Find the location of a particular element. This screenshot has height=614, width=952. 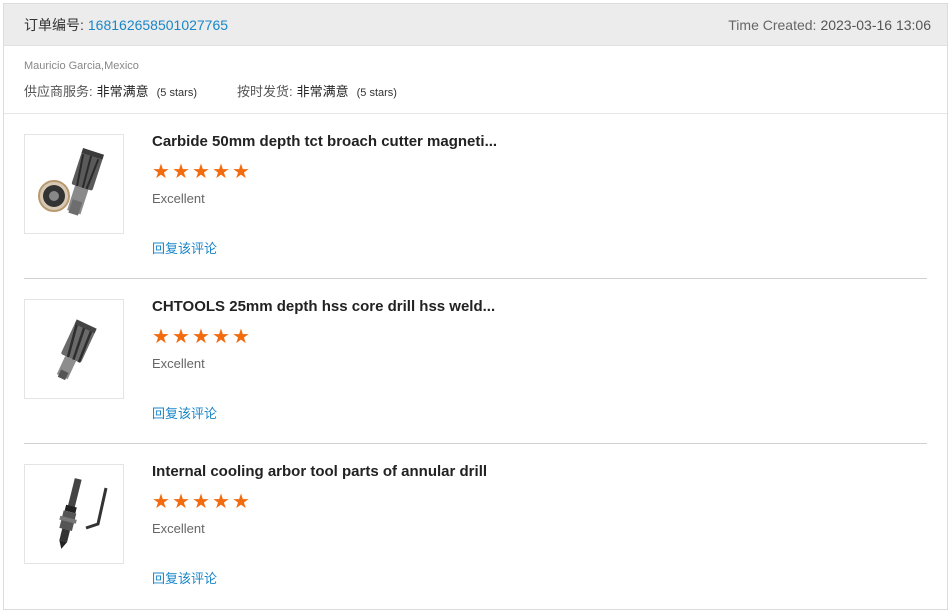

annular-cutter-image is located at coordinates (74, 184).